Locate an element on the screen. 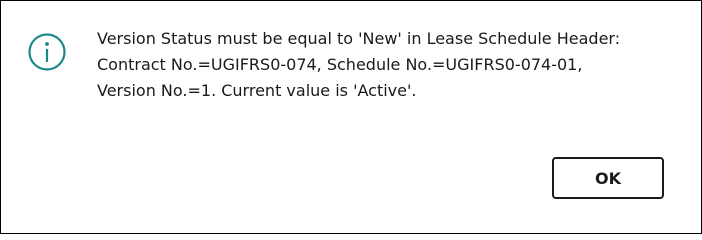 The height and width of the screenshot is (240, 702). info-circle-icon is located at coordinates (47, 52).